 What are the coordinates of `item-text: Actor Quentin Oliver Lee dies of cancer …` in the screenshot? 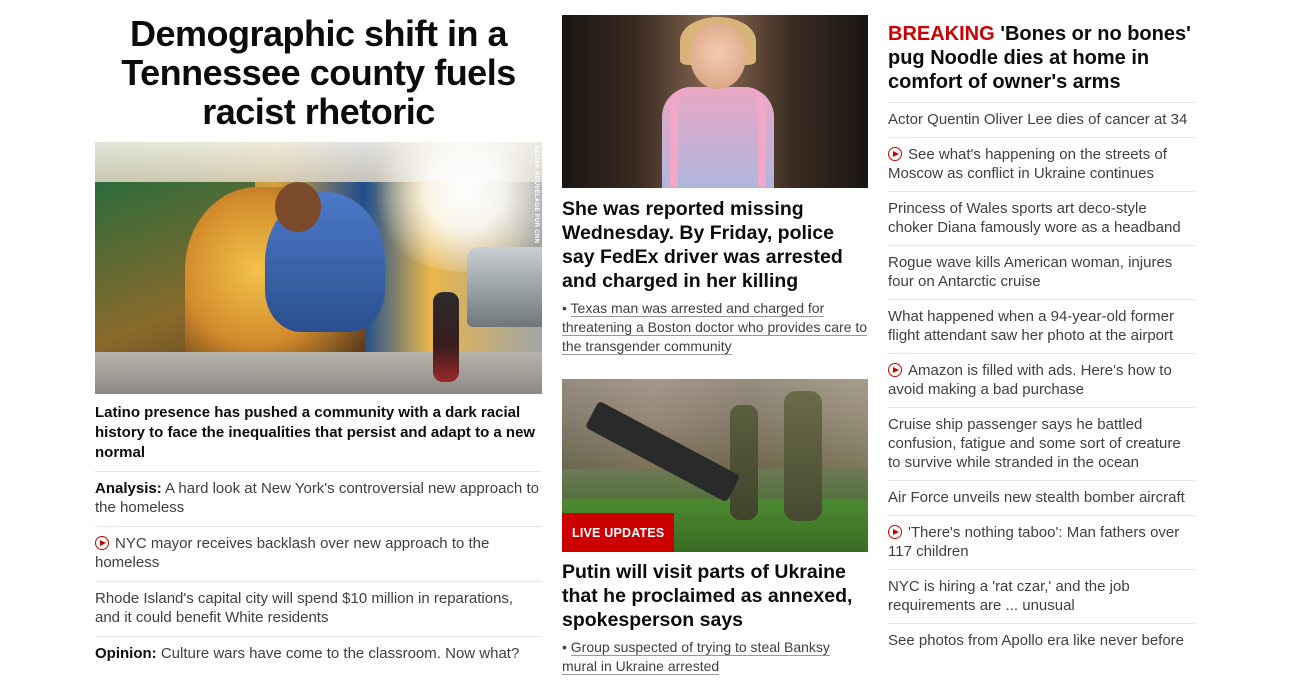 It's located at (1038, 119).